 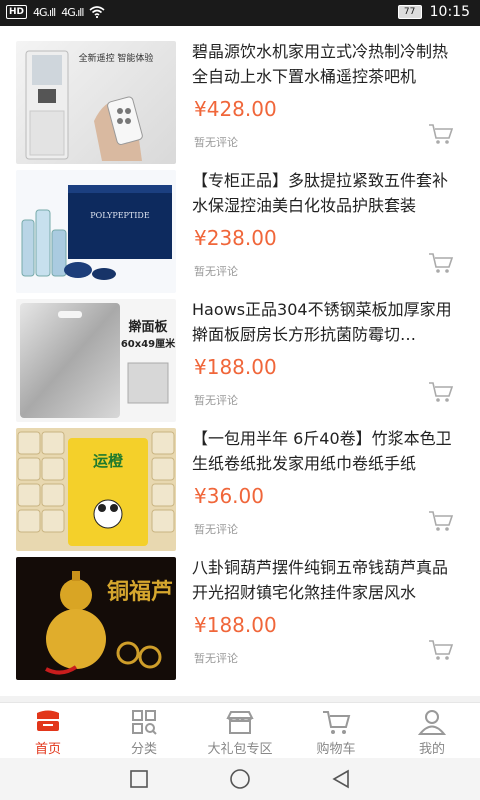 What do you see at coordinates (48, 720) in the screenshot?
I see `home-icon` at bounding box center [48, 720].